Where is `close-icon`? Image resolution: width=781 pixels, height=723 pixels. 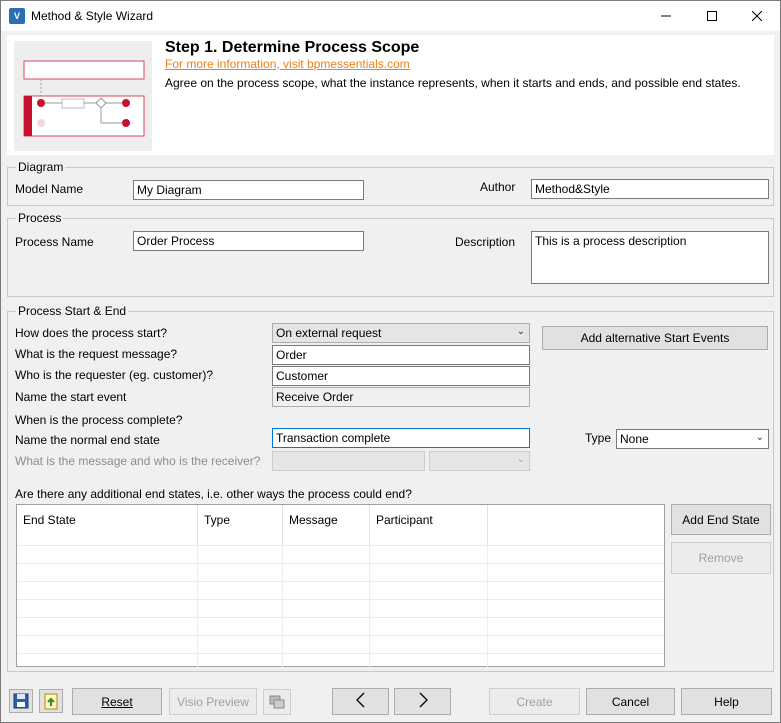
close-icon is located at coordinates (757, 16).